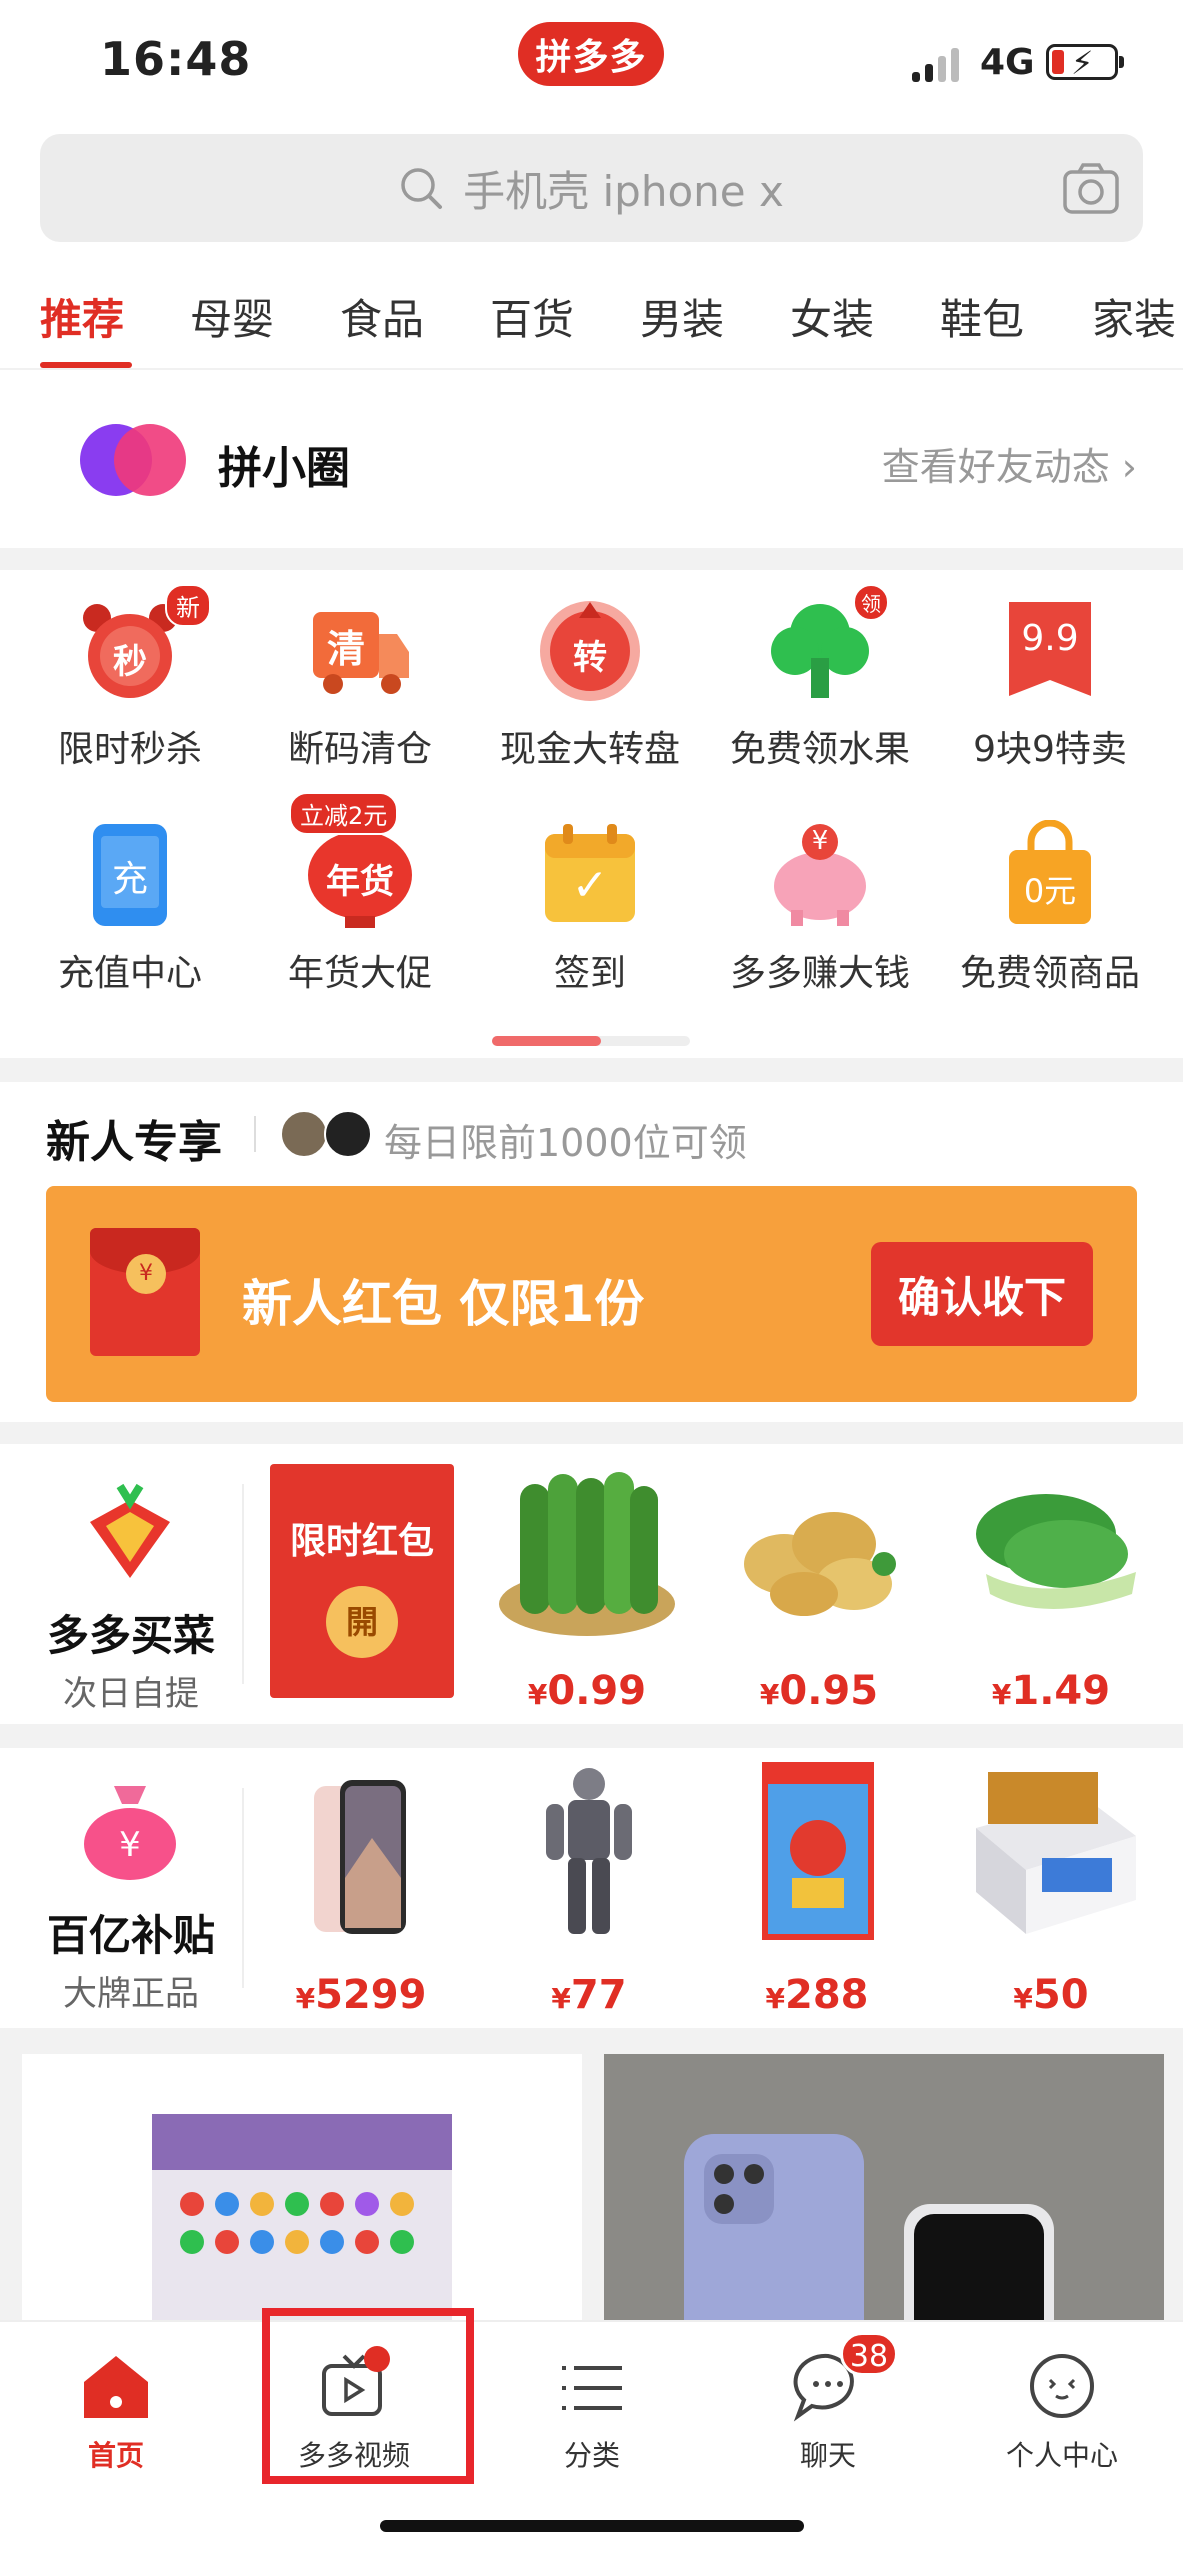 The width and height of the screenshot is (1183, 2560). I want to click on product-price: 5299, so click(371, 1995).